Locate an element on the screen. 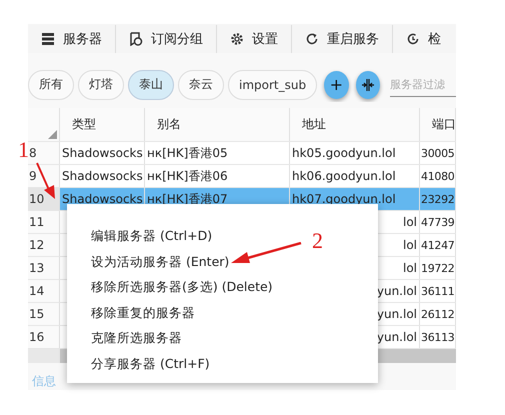 The image size is (505, 415). row-number: 11 is located at coordinates (44, 222).